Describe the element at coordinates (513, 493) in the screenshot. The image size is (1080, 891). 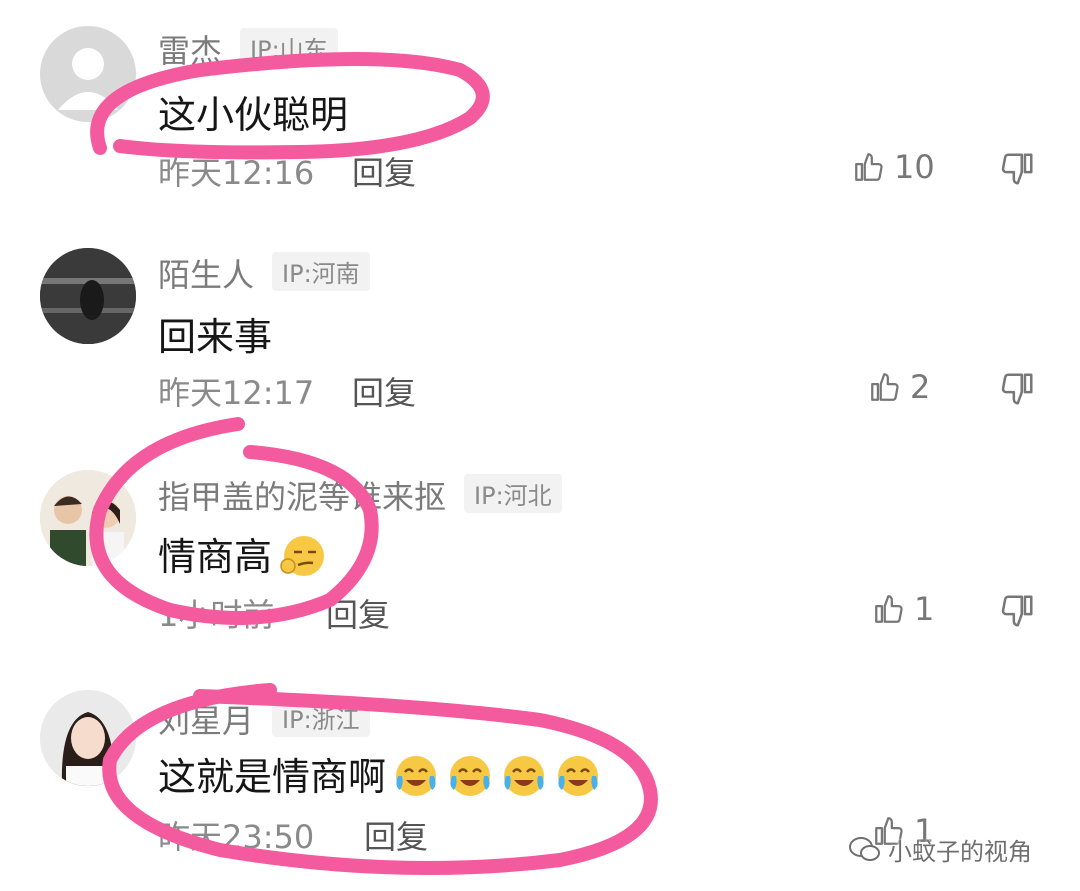
I see `ip-location-badge: IP:河北` at that location.